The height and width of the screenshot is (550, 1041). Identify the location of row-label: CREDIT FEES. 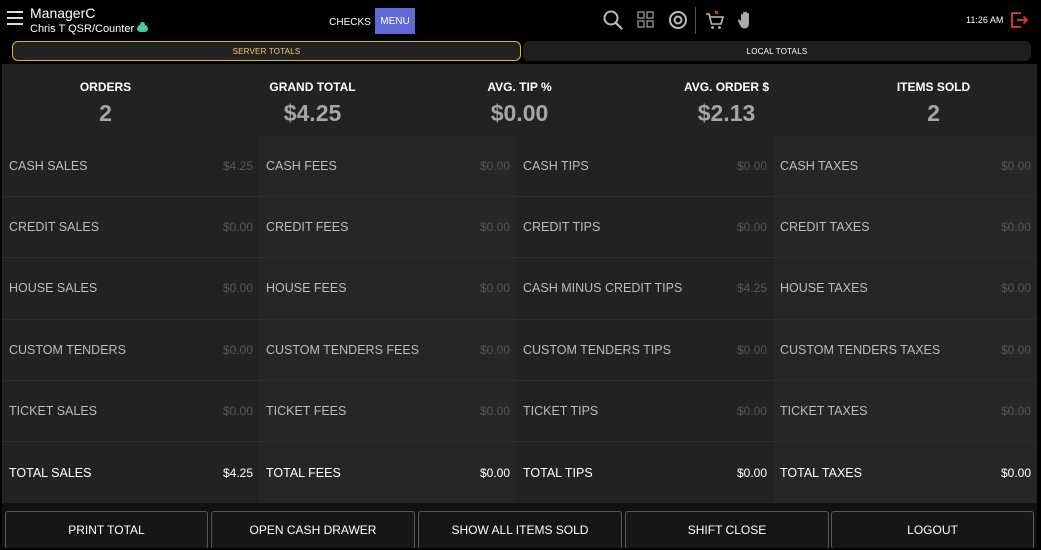
(307, 227).